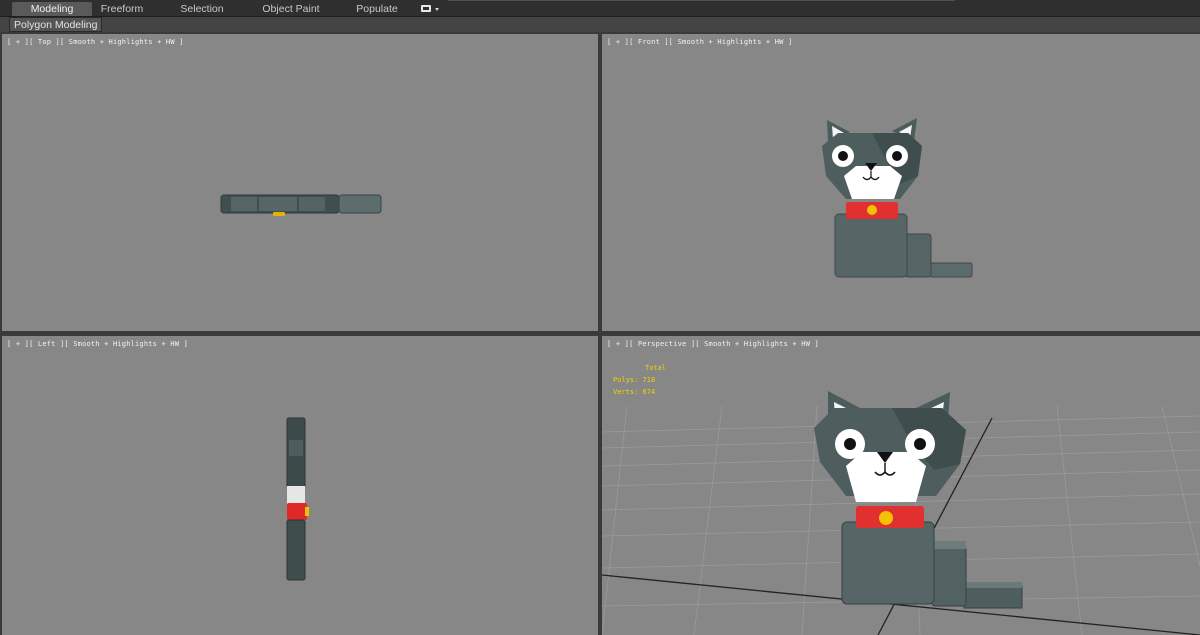 This screenshot has width=1200, height=635. What do you see at coordinates (431, 9) in the screenshot?
I see `ribbon-display-options-icon` at bounding box center [431, 9].